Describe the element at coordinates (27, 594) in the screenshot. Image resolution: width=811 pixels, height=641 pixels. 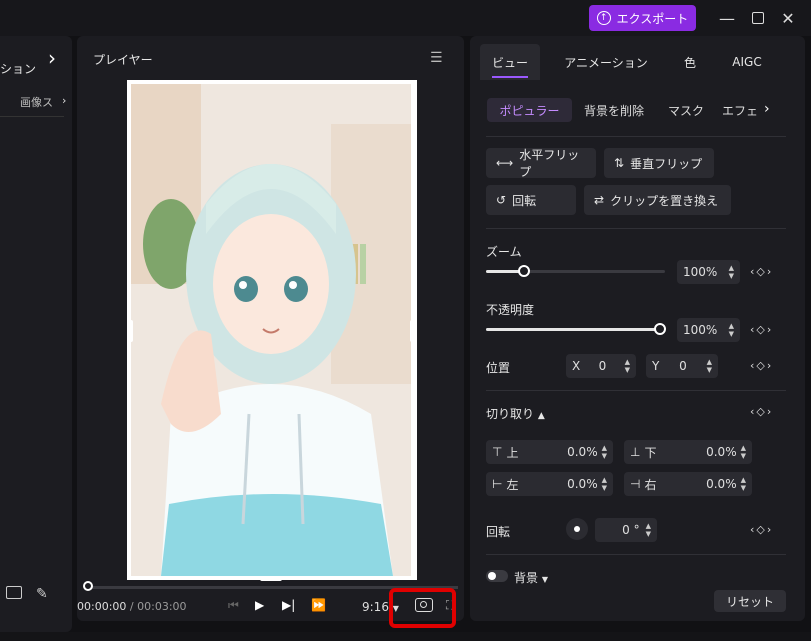
I see `panel-tools: ✎` at that location.